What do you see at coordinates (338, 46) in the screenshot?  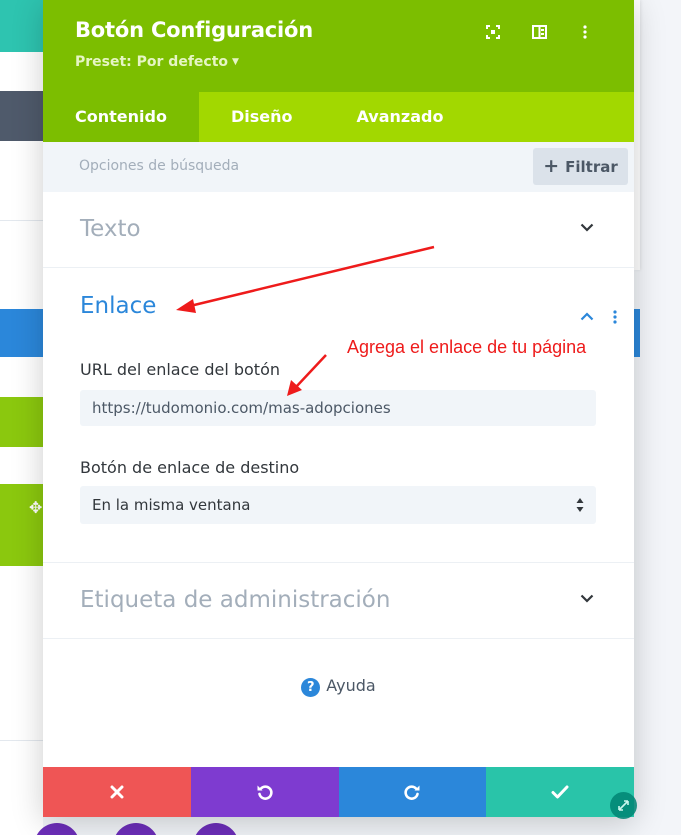 I see `modal-header: Botón Configuración Preset: Por defecto ▼` at bounding box center [338, 46].